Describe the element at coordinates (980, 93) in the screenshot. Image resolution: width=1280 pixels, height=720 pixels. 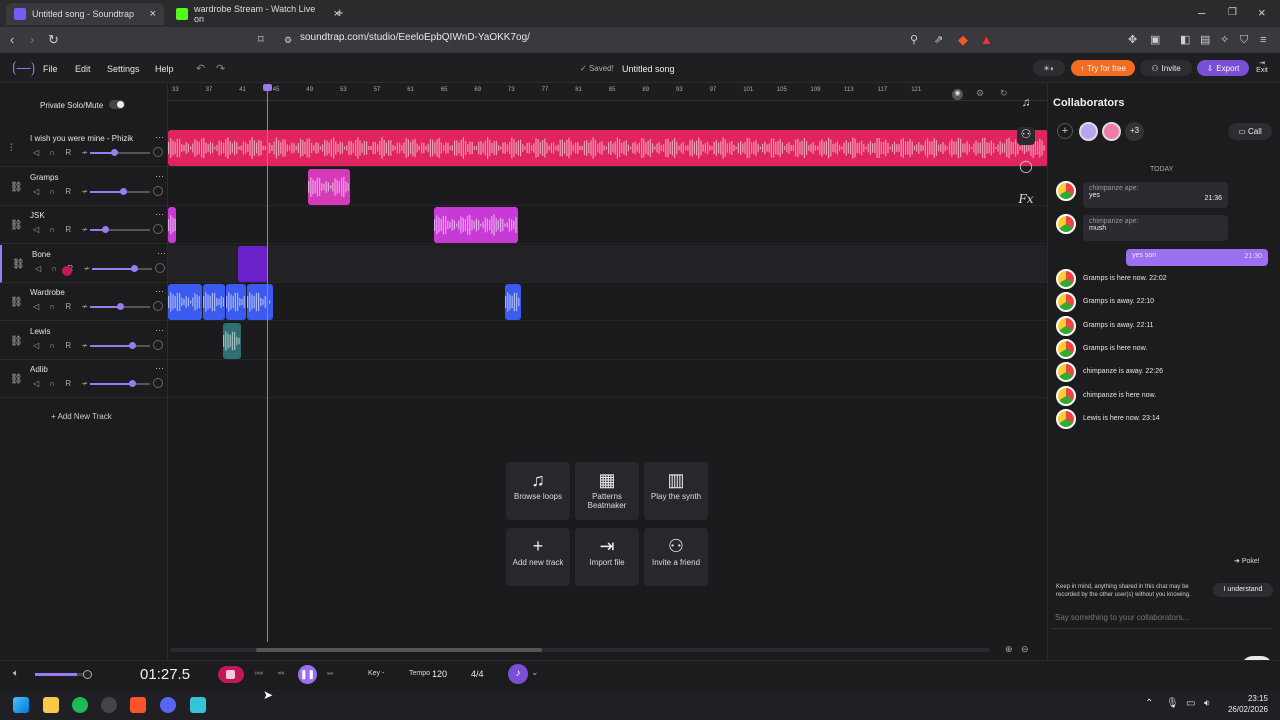
I see `settings-icon: ⚙` at that location.